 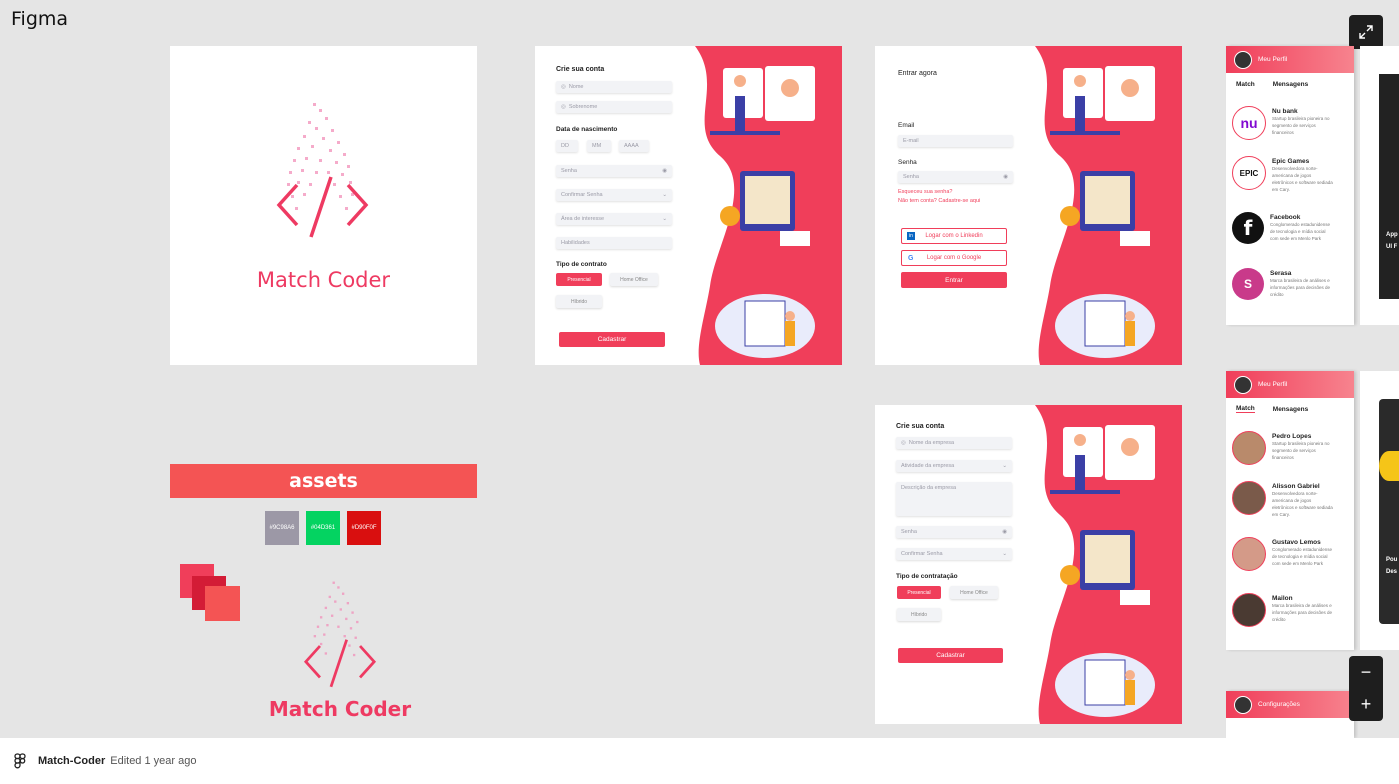 I want to click on linkedin-icon: in, so click(x=911, y=236).